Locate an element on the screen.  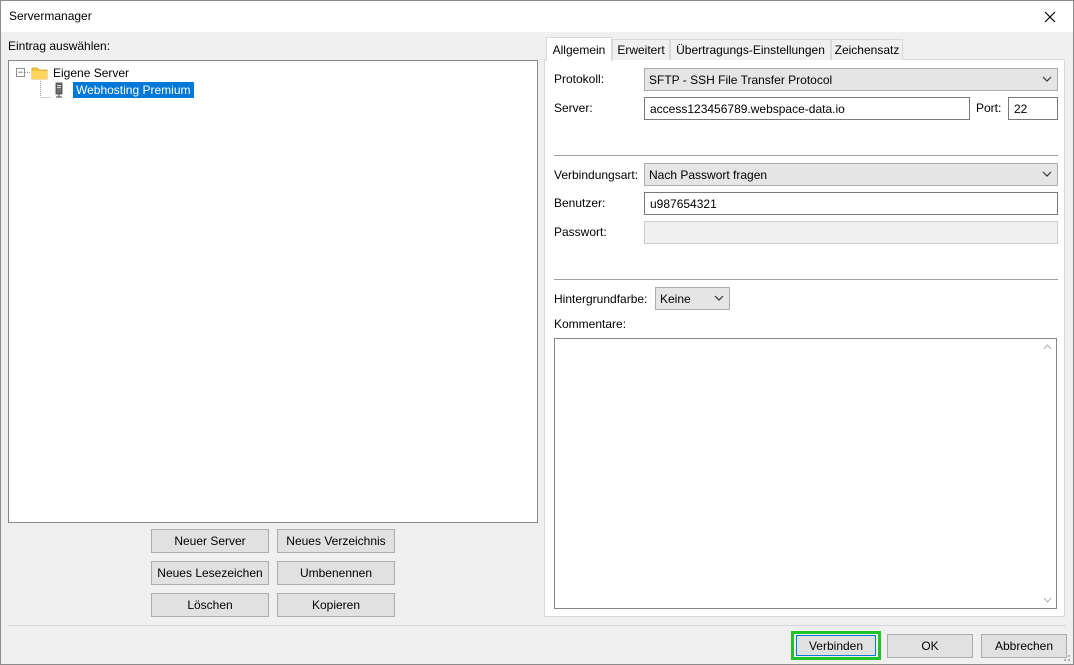
connect-button: Verbinden is located at coordinates (836, 645).